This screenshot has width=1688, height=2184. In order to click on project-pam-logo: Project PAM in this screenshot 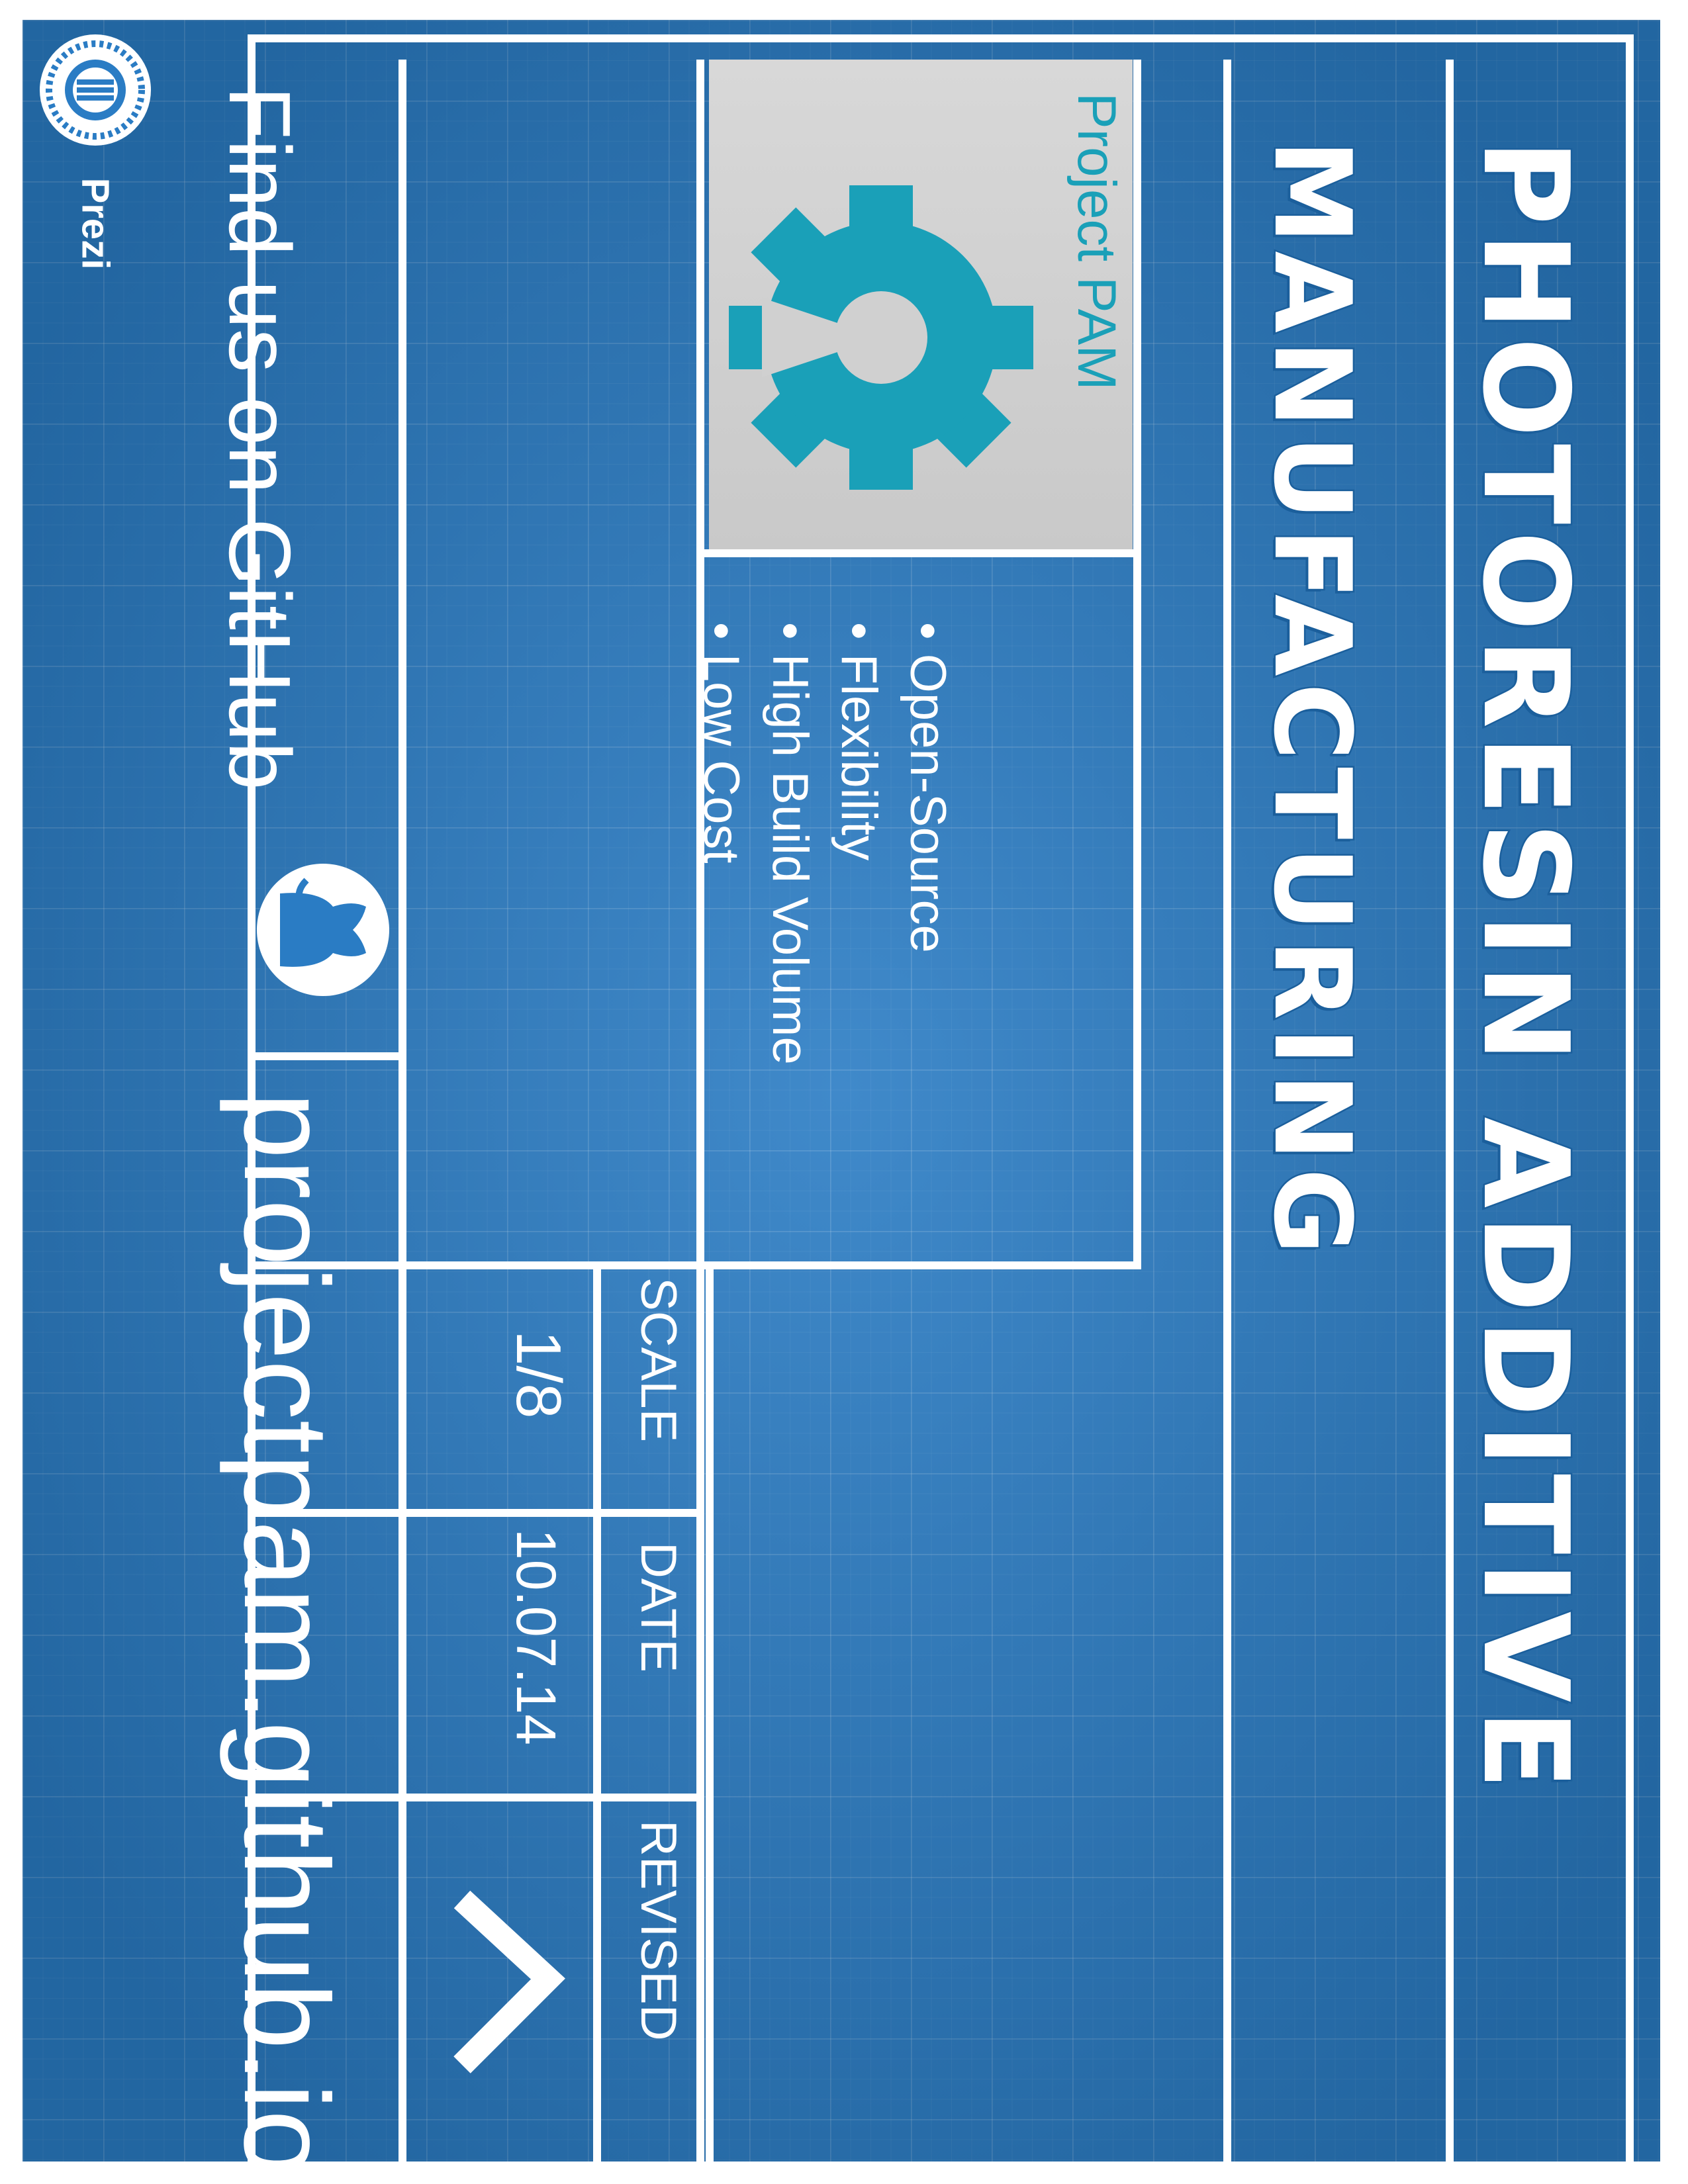, I will do `click(921, 304)`.